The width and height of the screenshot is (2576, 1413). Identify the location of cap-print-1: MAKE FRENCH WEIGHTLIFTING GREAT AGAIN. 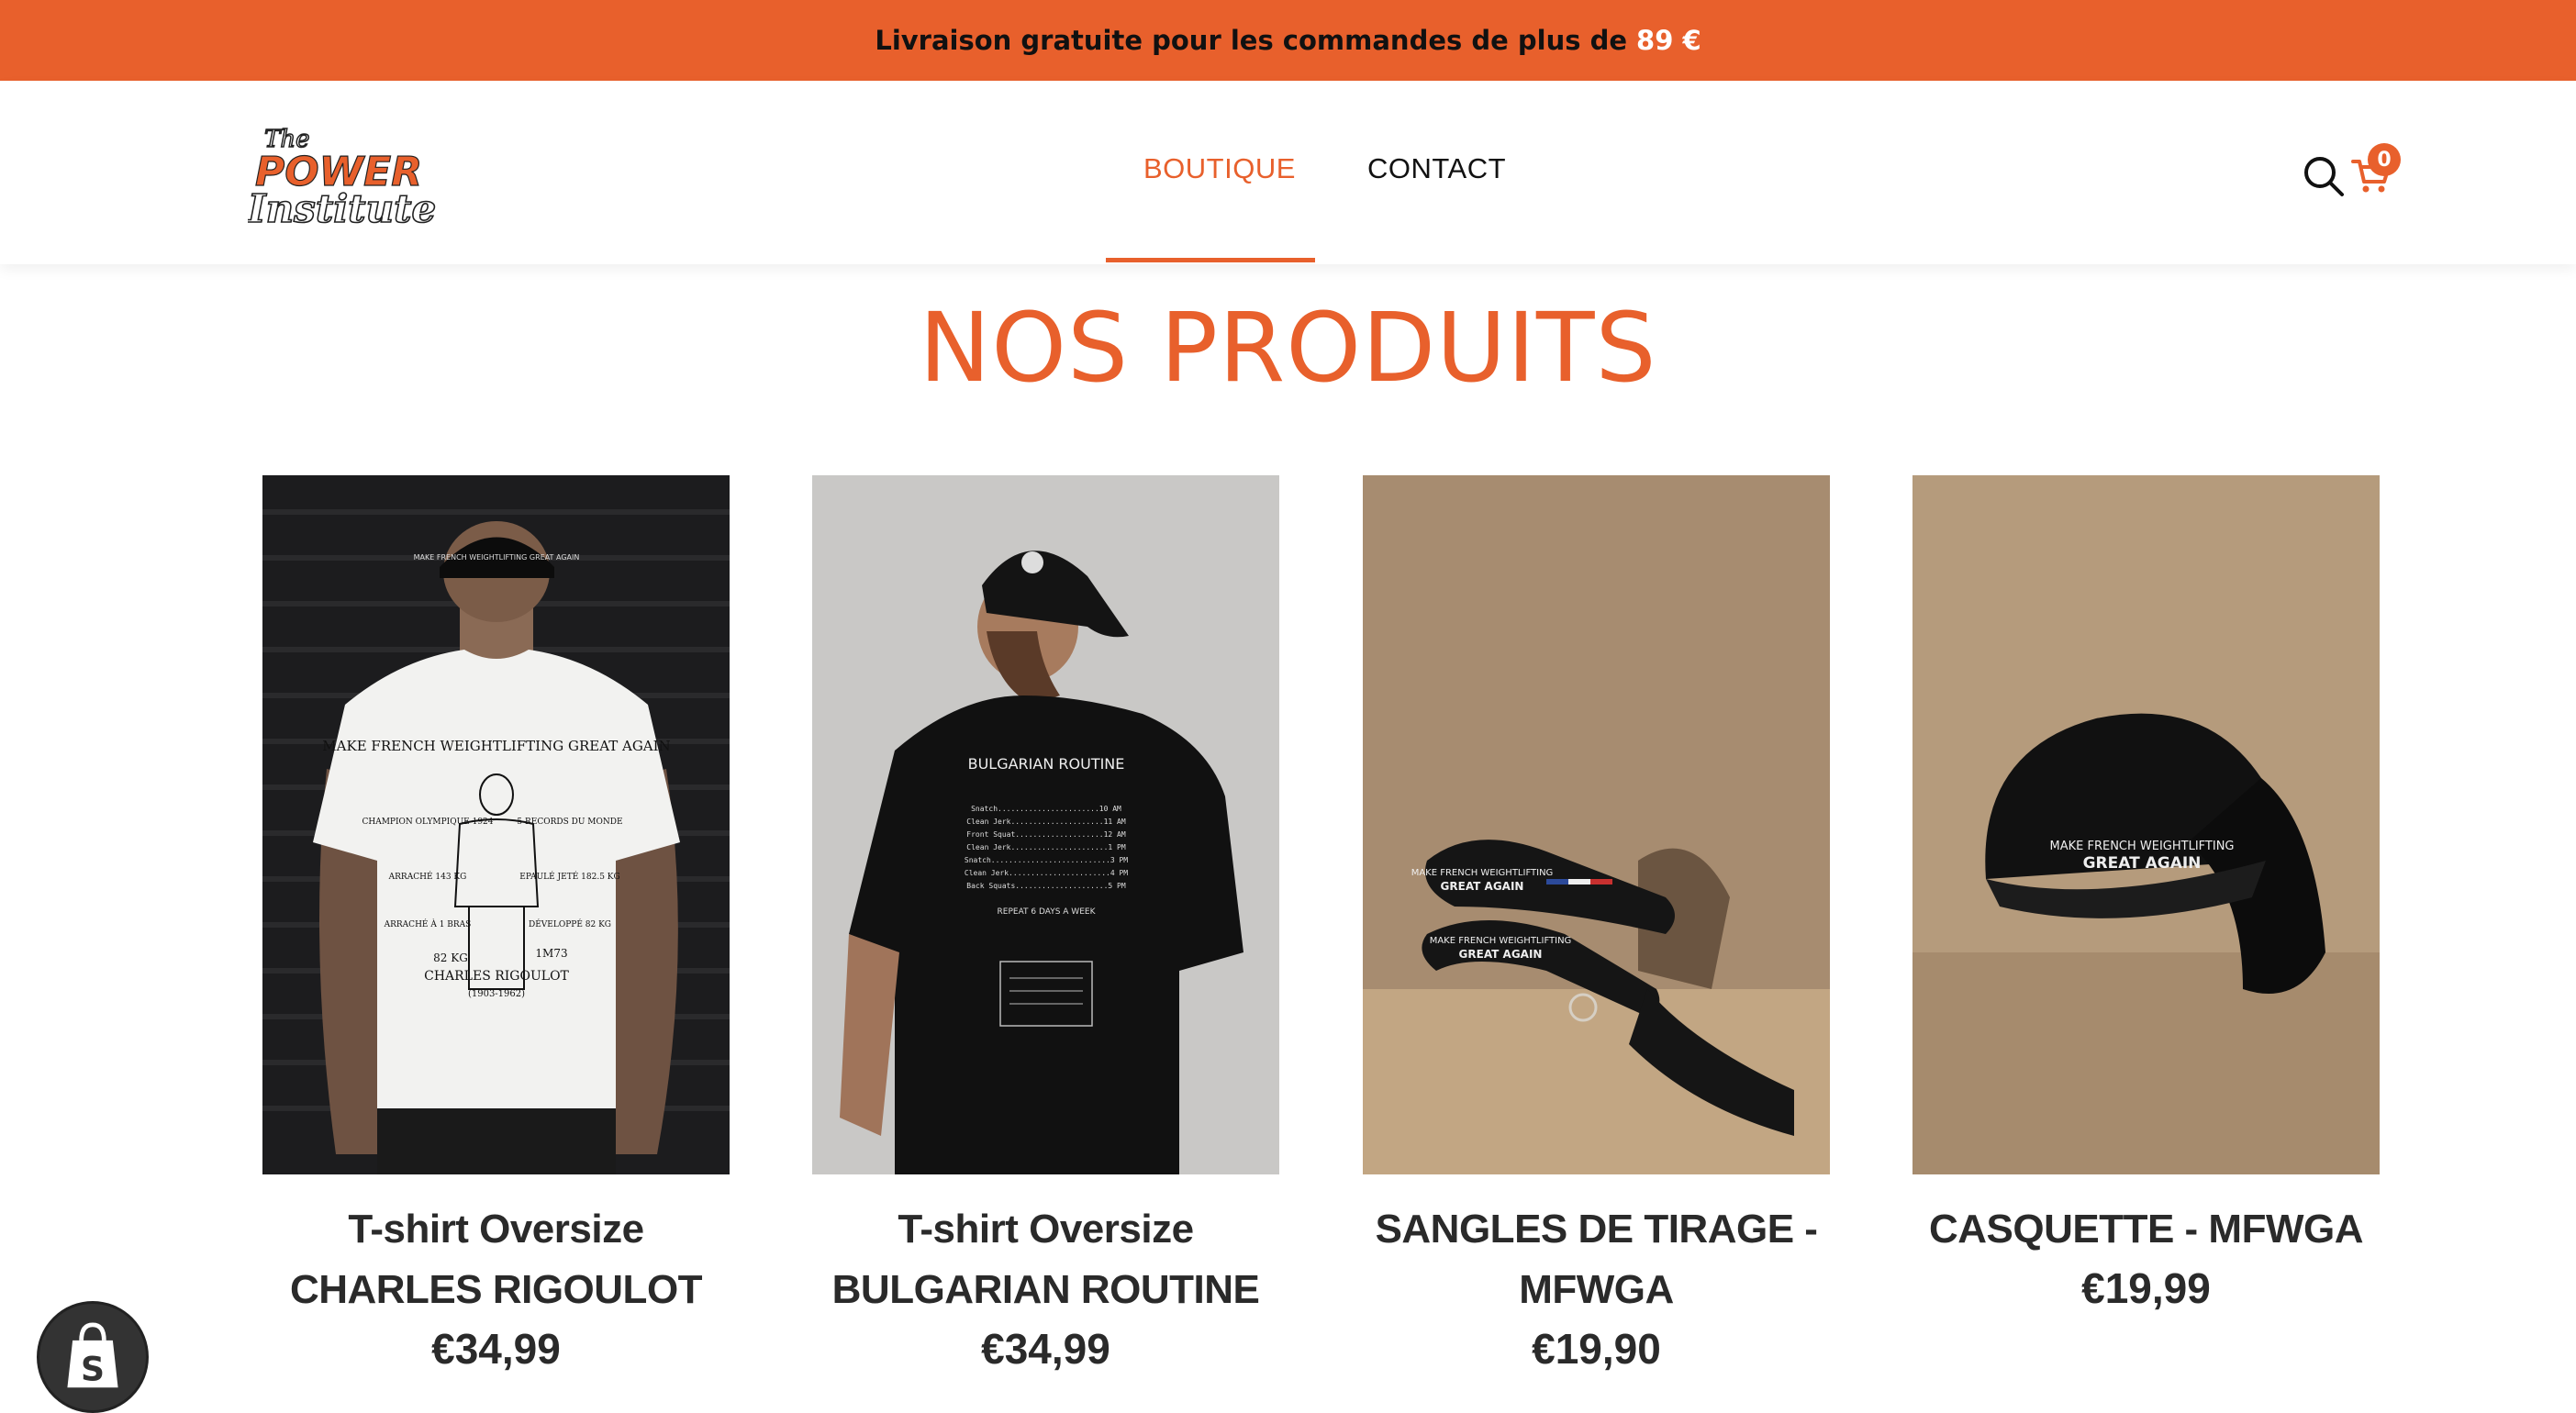
(497, 557).